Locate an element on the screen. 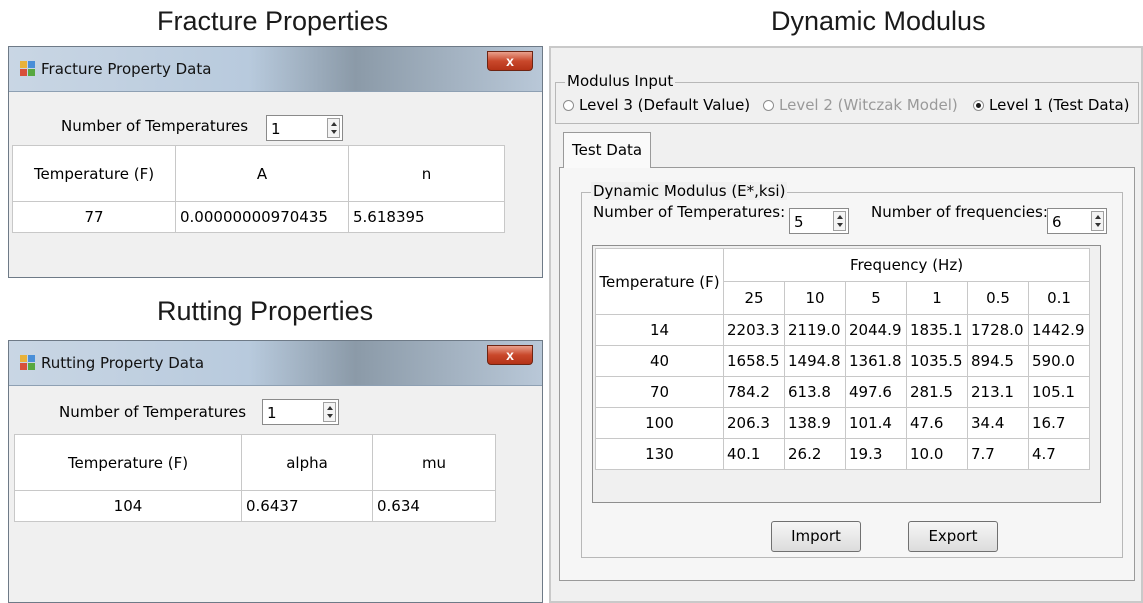 This screenshot has height=603, width=1143. table-cell: 5.618395 is located at coordinates (426, 217).